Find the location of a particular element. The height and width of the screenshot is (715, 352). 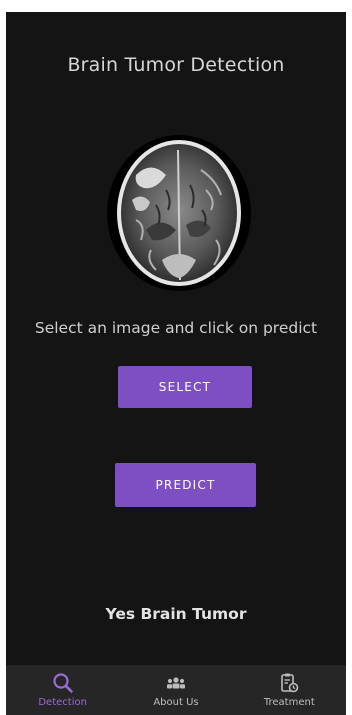

nav-item-about-us: About Us is located at coordinates (175, 690).